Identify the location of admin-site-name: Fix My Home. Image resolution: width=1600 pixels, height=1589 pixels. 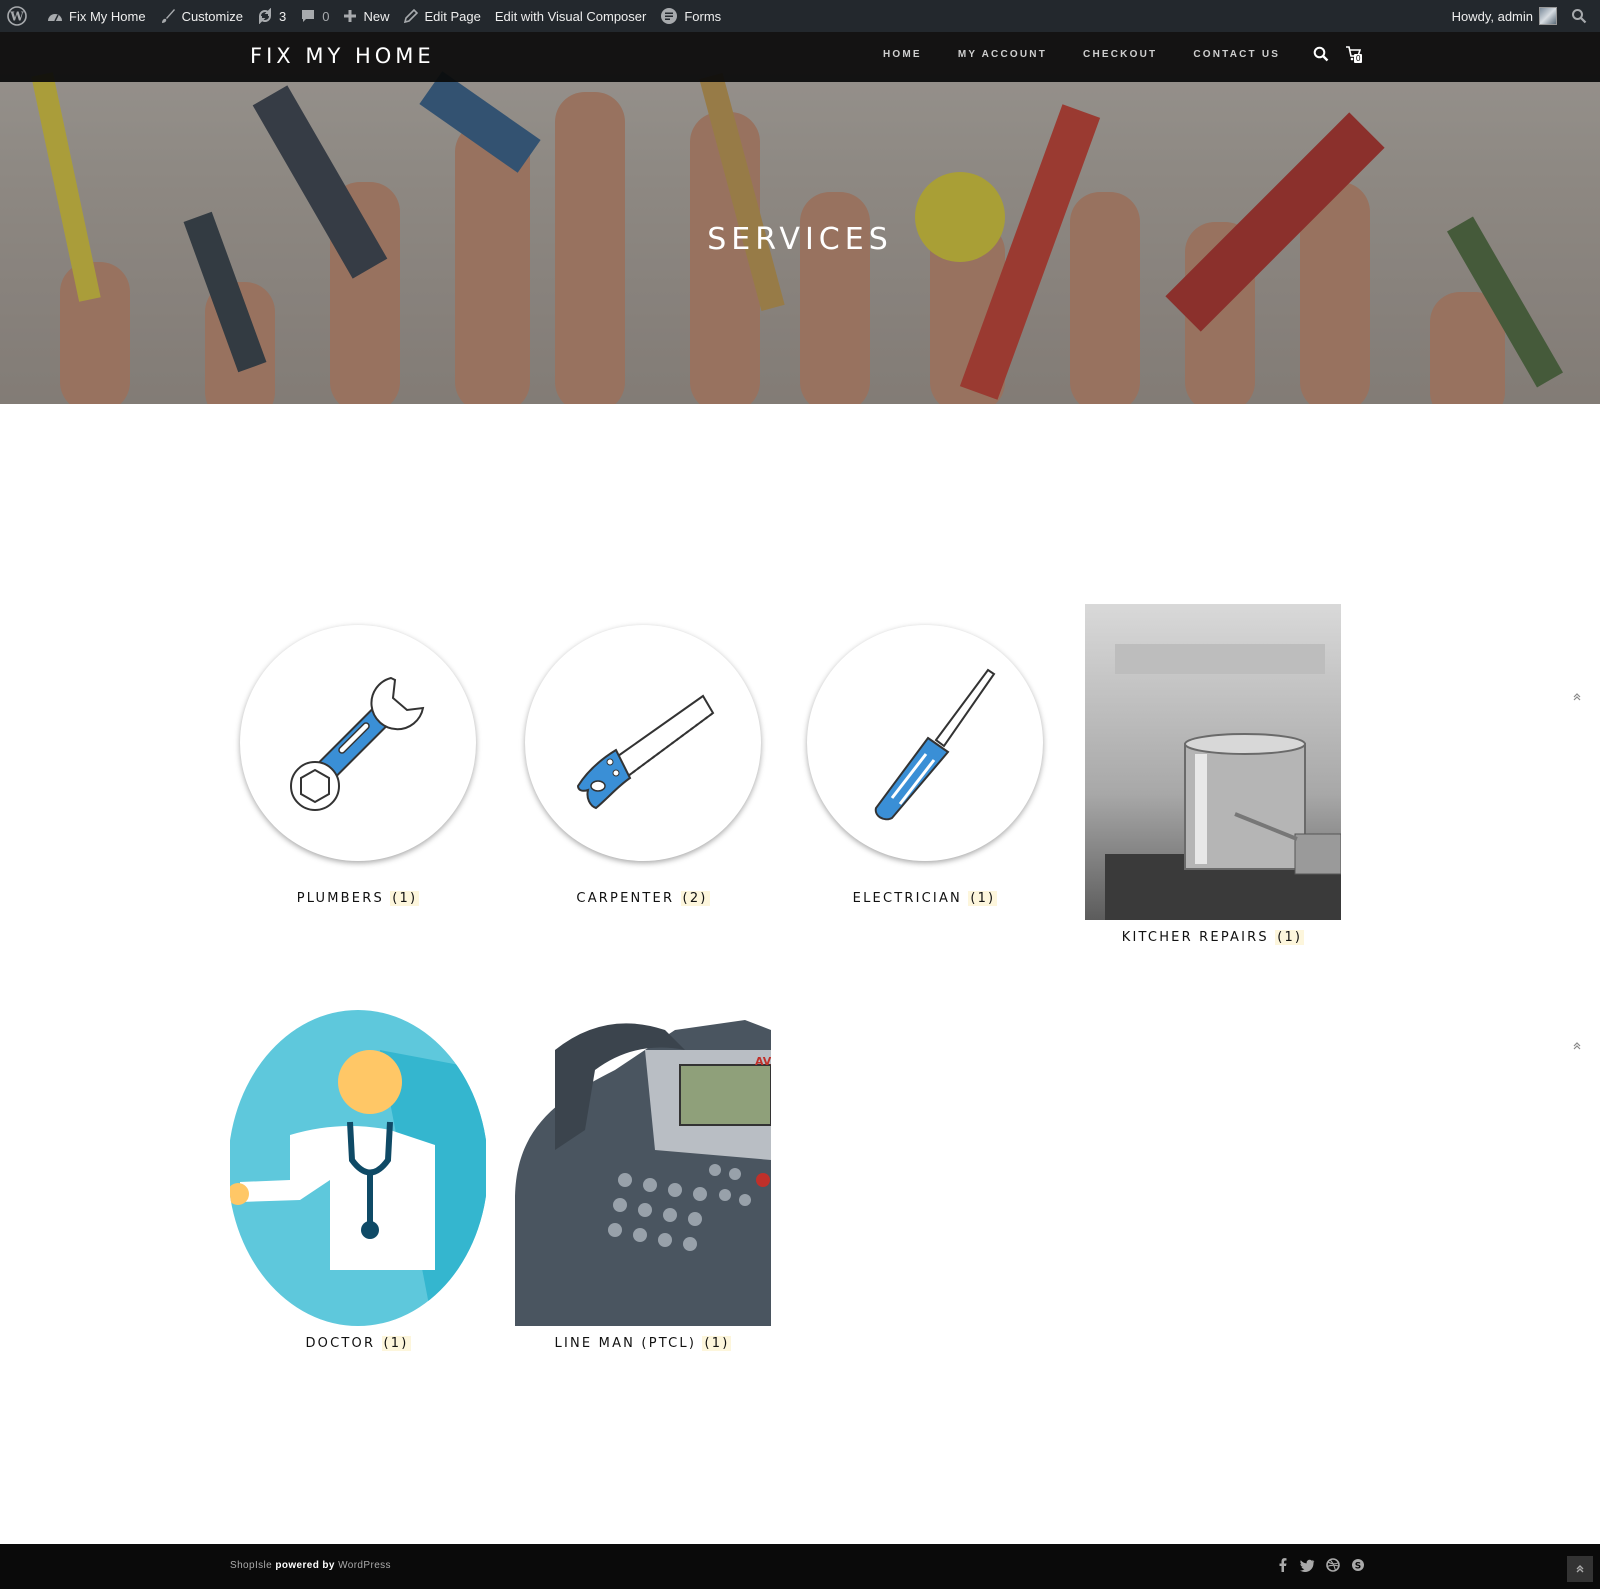
(107, 16).